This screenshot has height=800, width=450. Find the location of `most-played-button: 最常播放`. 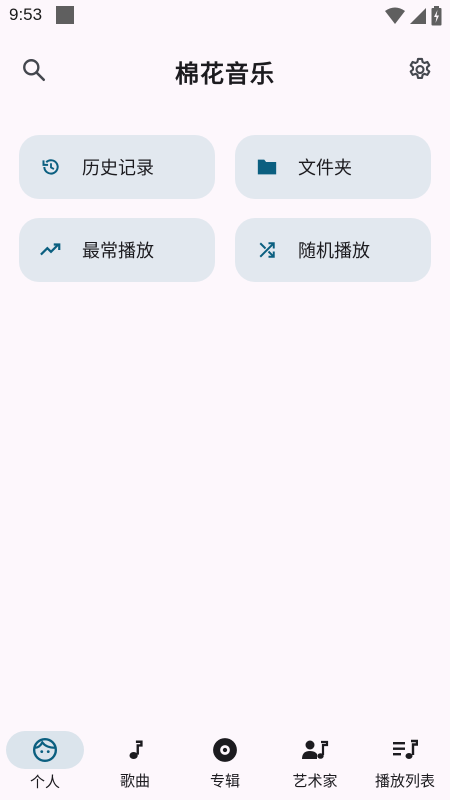

most-played-button: 最常播放 is located at coordinates (117, 250).